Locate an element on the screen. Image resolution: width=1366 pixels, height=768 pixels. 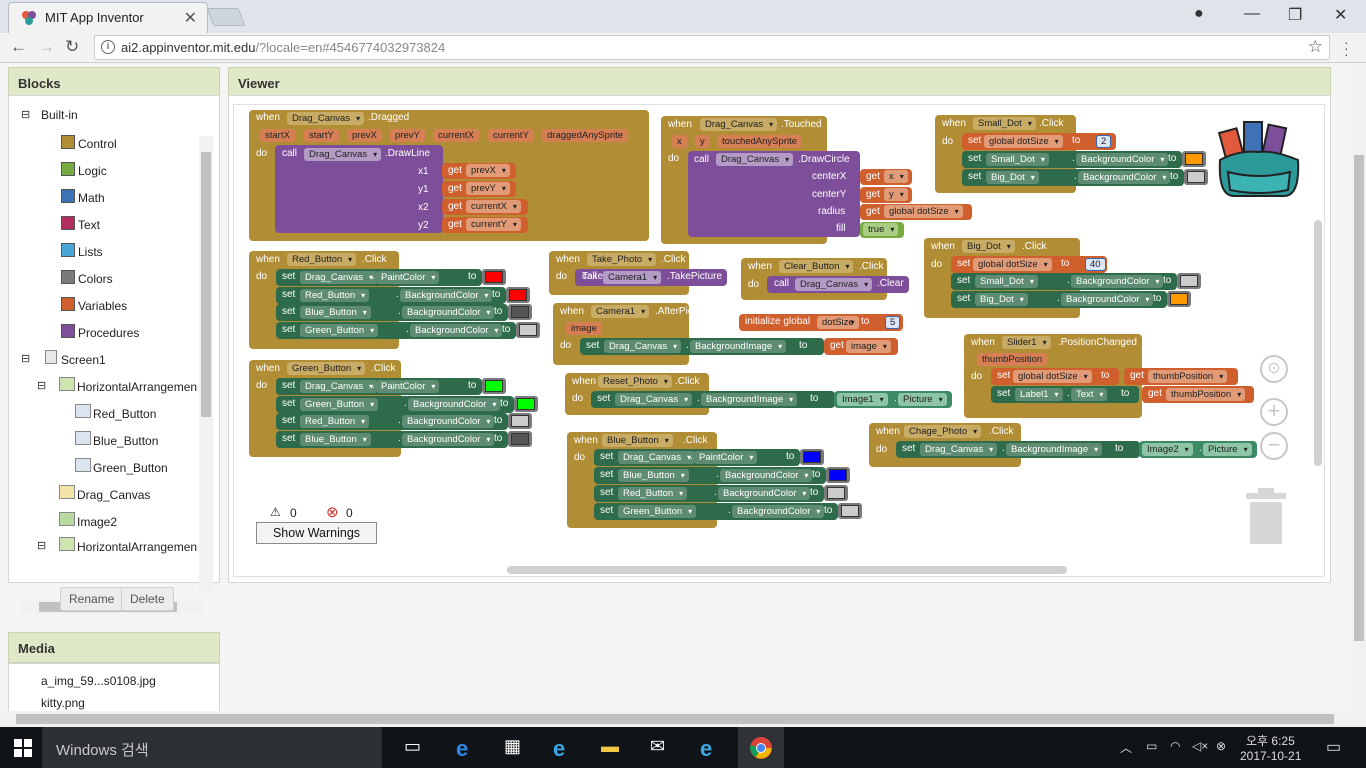
set-property-block: setSmall_Dot.BackgroundColorto is located at coordinates (1072, 159).